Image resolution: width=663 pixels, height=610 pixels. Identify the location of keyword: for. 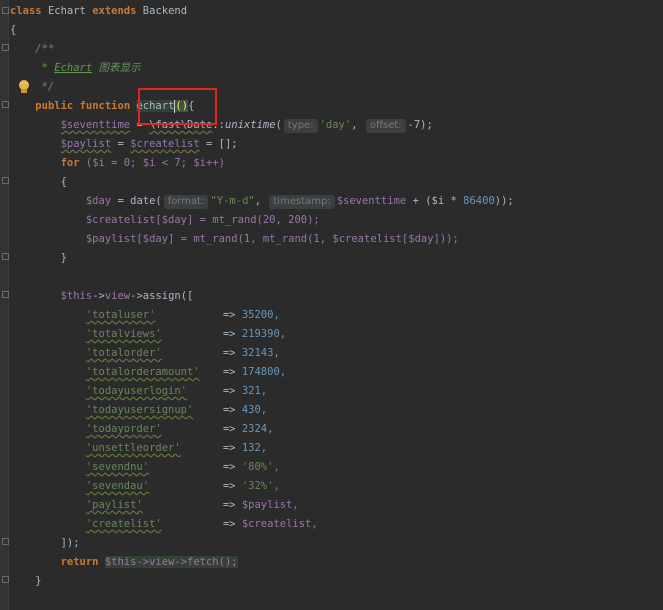
(70, 163).